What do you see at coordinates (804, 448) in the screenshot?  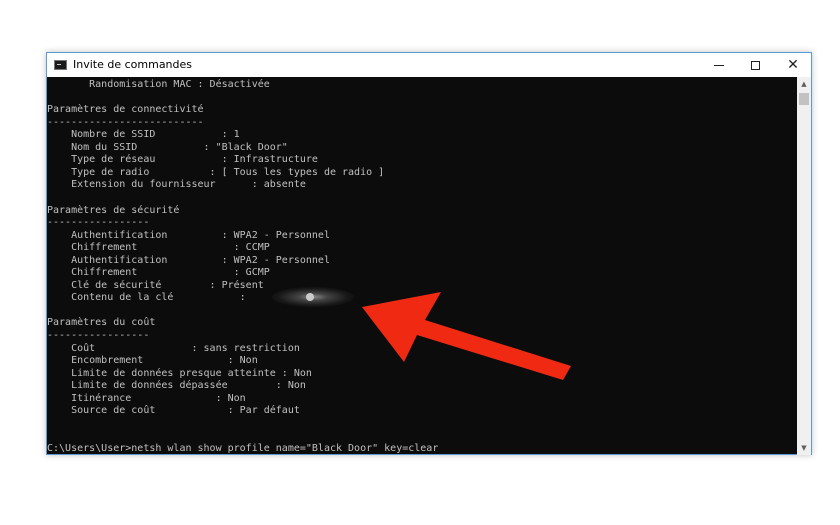 I see `scroll-down-icon: ▼` at bounding box center [804, 448].